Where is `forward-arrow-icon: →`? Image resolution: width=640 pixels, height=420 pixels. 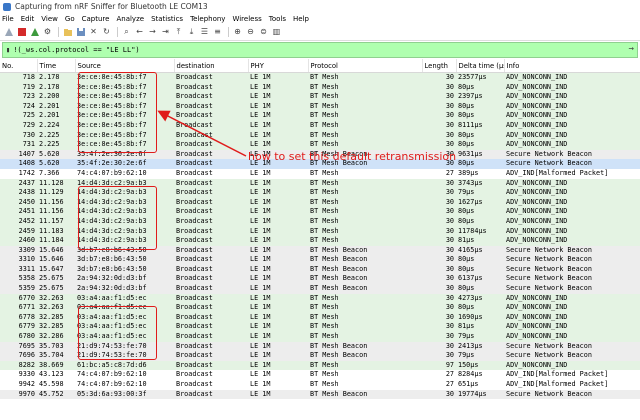
forward-arrow-icon: → is located at coordinates (152, 32).